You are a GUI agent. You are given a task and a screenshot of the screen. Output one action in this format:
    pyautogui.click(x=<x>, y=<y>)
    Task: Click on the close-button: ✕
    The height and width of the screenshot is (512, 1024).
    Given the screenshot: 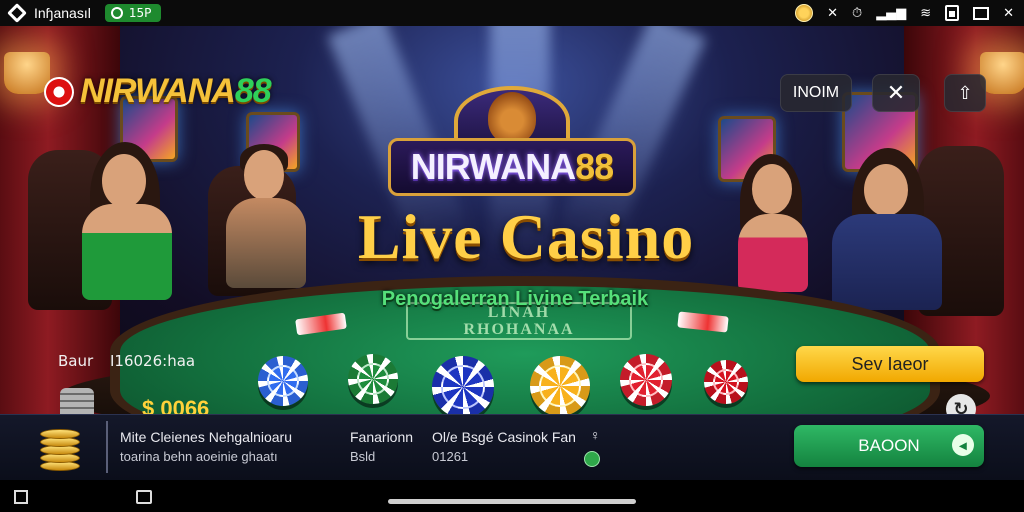 What is the action you would take?
    pyautogui.click(x=896, y=93)
    